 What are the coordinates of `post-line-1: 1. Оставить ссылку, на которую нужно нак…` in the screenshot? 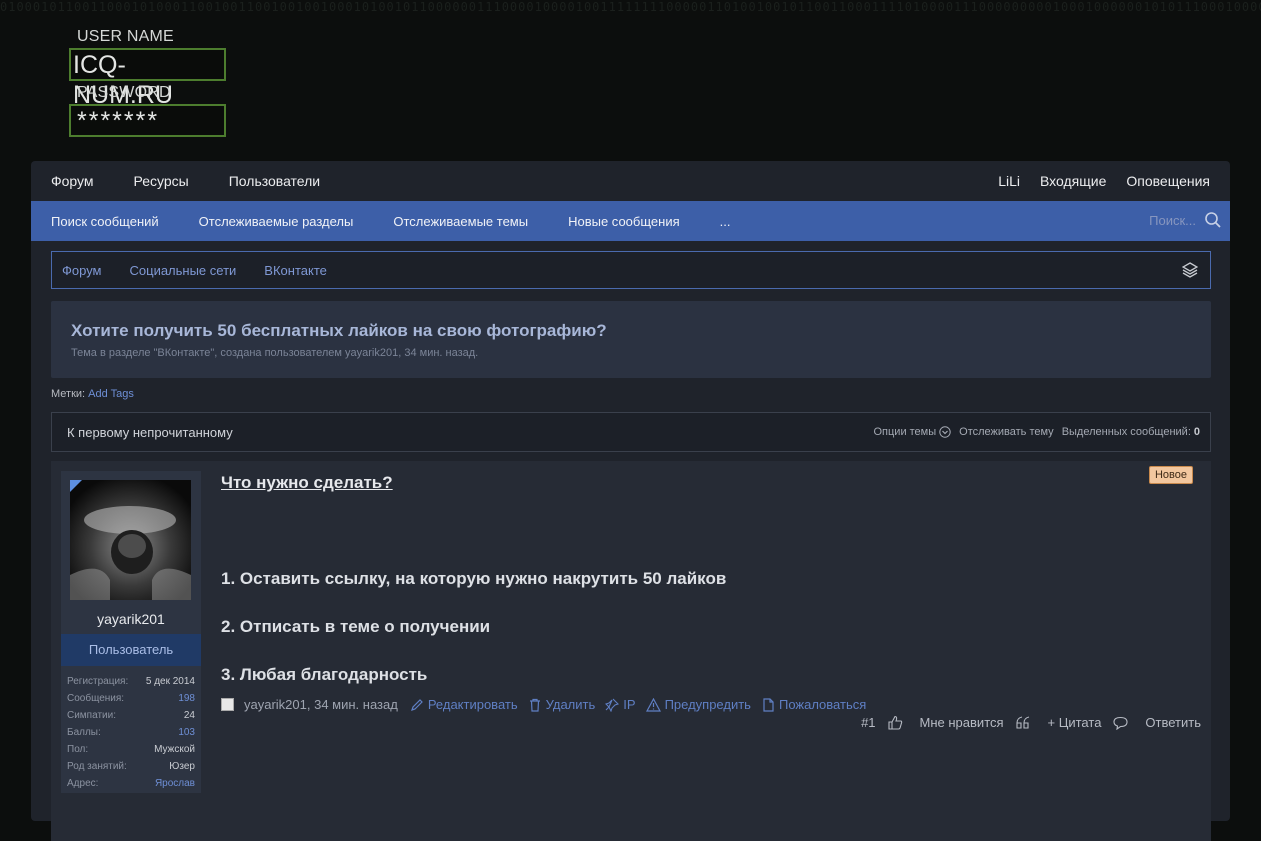 It's located at (474, 578).